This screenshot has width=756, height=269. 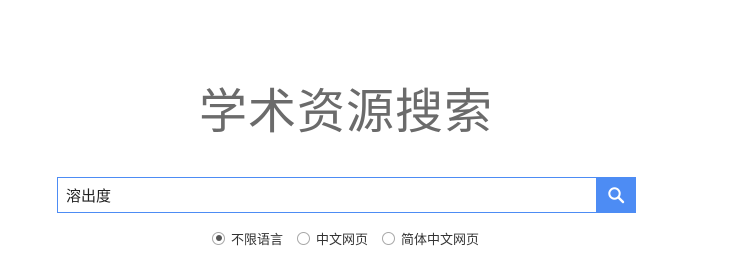 I want to click on radio-any, so click(x=218, y=238).